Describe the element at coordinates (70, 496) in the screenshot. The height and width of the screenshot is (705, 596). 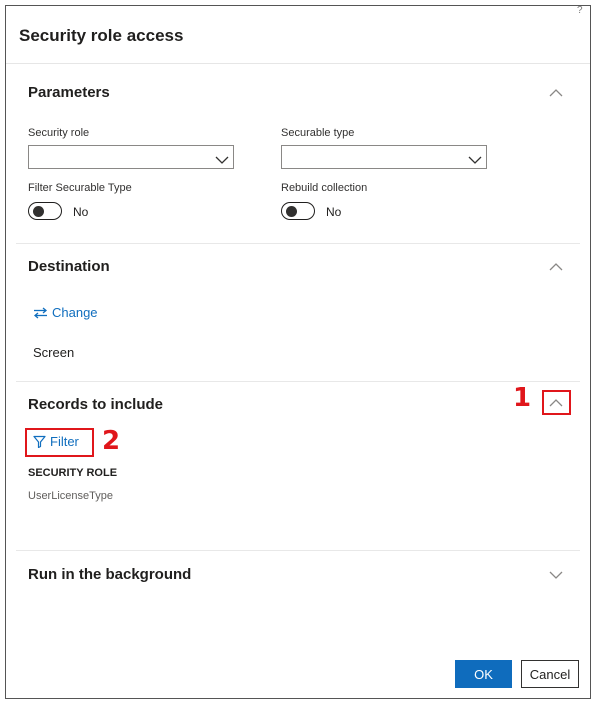
I see `security-role-column-value: UserLicenseType` at that location.